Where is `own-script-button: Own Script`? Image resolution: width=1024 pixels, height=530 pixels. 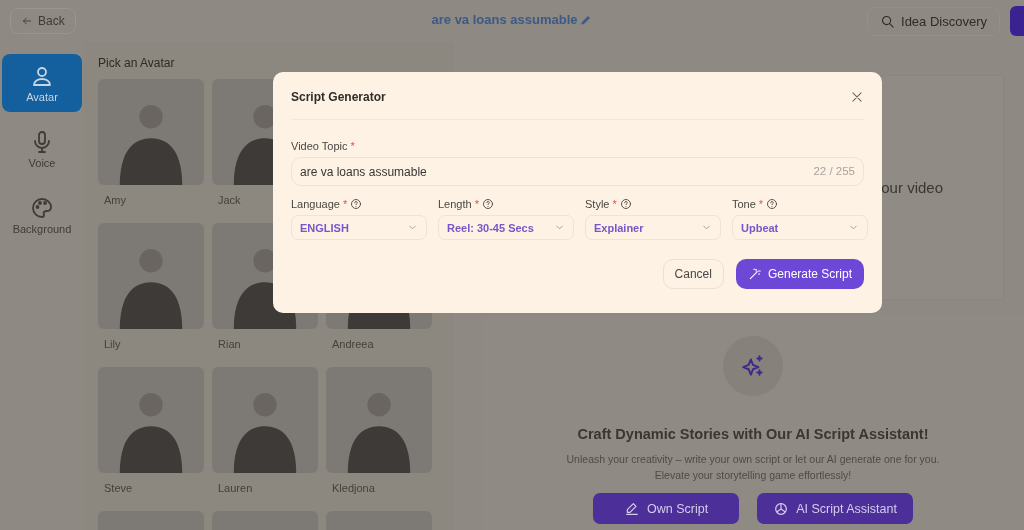
own-script-button: Own Script is located at coordinates (666, 508).